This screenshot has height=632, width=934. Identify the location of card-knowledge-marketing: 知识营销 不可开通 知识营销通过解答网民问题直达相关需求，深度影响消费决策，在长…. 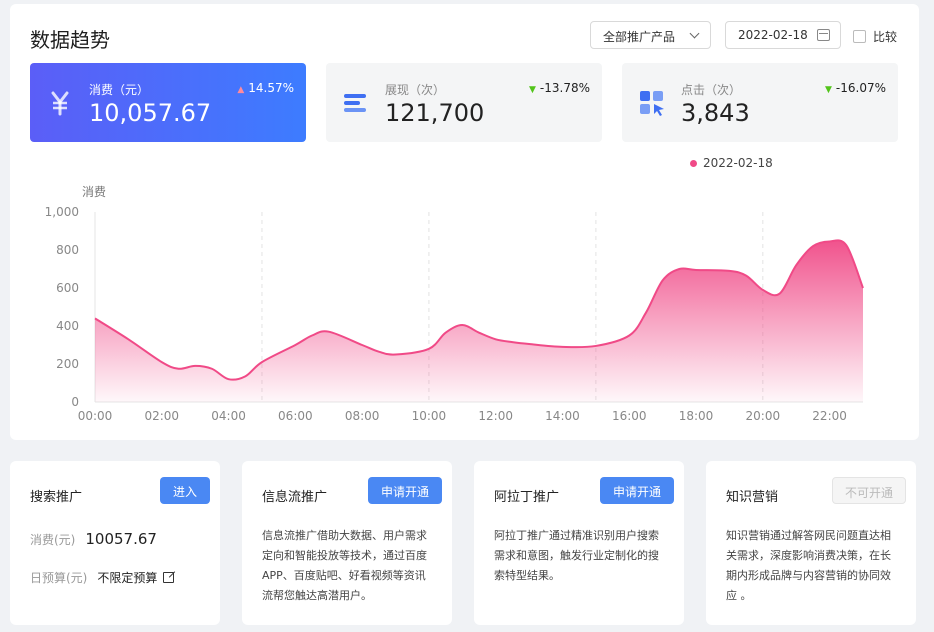
(811, 543).